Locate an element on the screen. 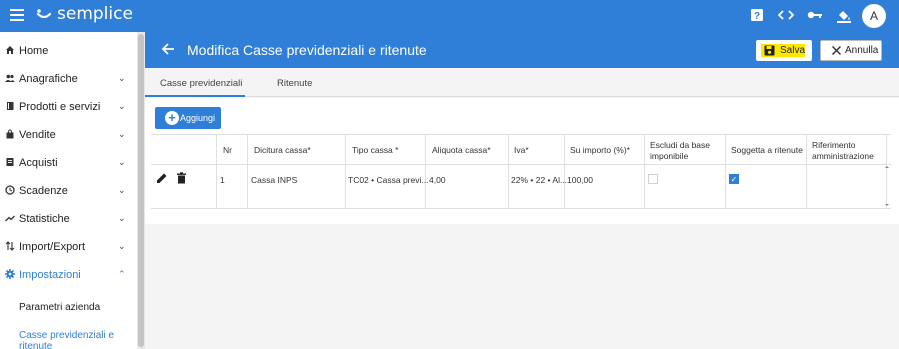 This screenshot has width=899, height=349. sidebar-subitem-casse-previdenziali: Casse previdenziali e ritenute is located at coordinates (78, 339).